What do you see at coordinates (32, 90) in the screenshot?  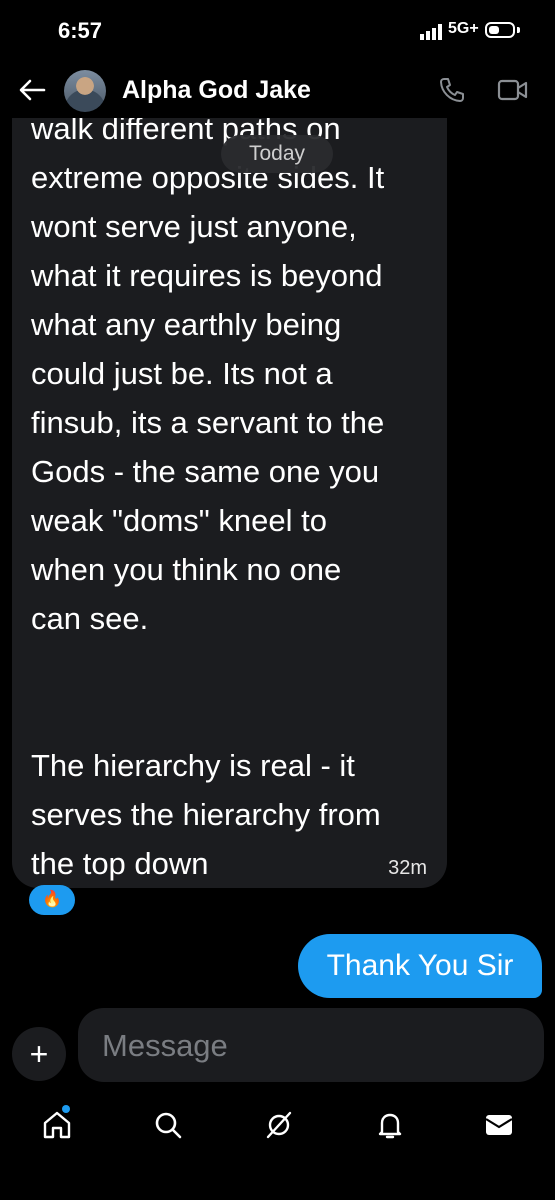 I see `back-arrow-icon` at bounding box center [32, 90].